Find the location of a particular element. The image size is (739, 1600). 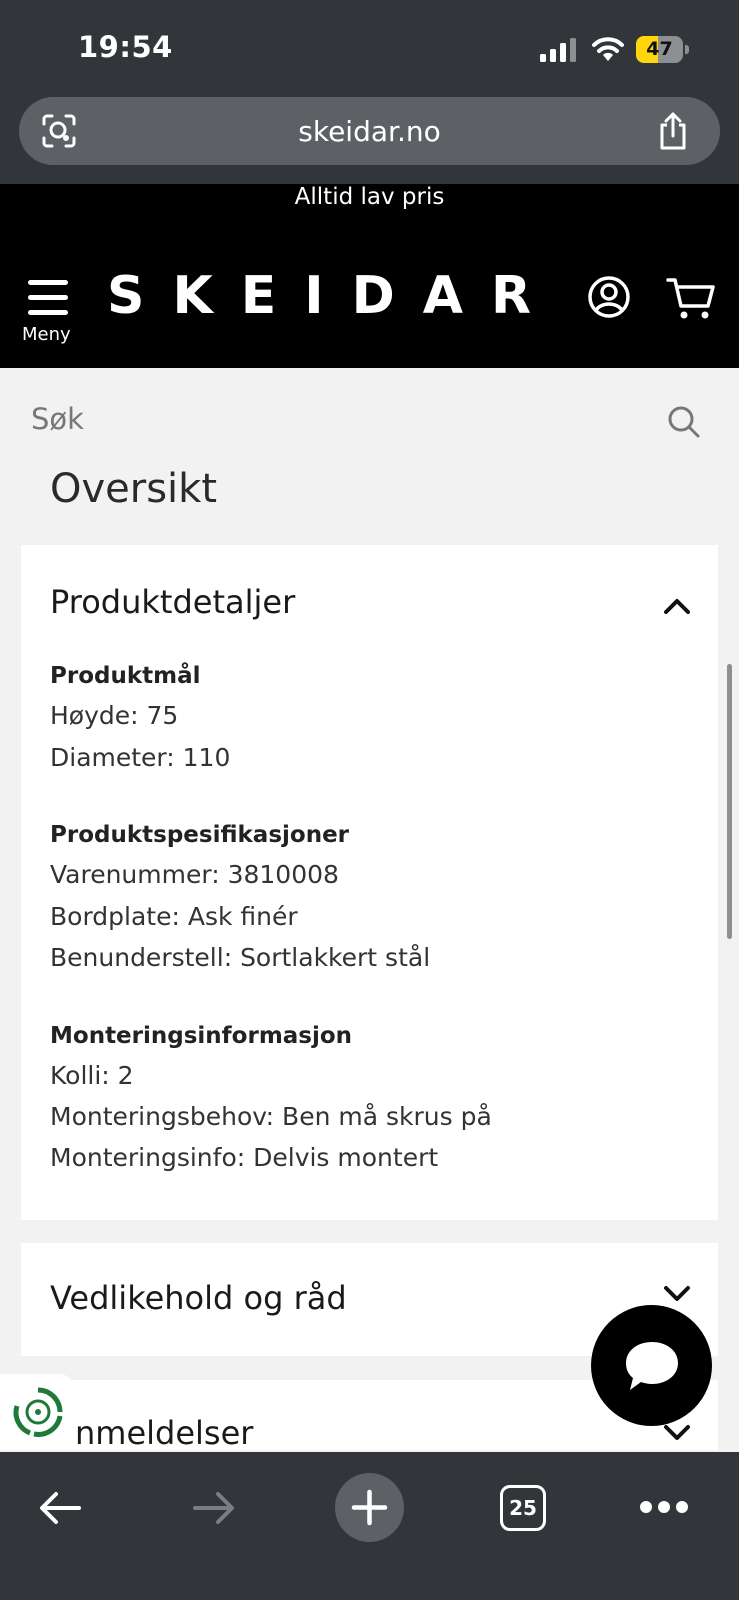

scrollbar is located at coordinates (729, 801).